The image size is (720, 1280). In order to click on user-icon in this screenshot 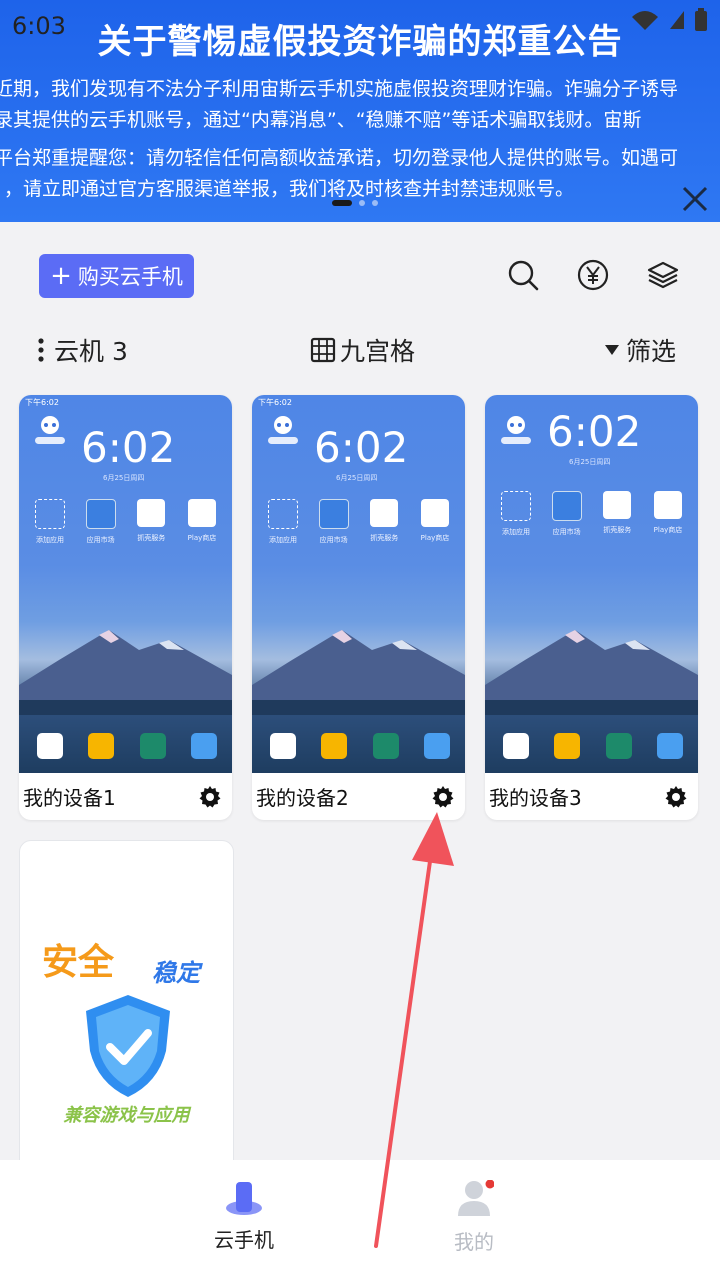, I will do `click(476, 1198)`.